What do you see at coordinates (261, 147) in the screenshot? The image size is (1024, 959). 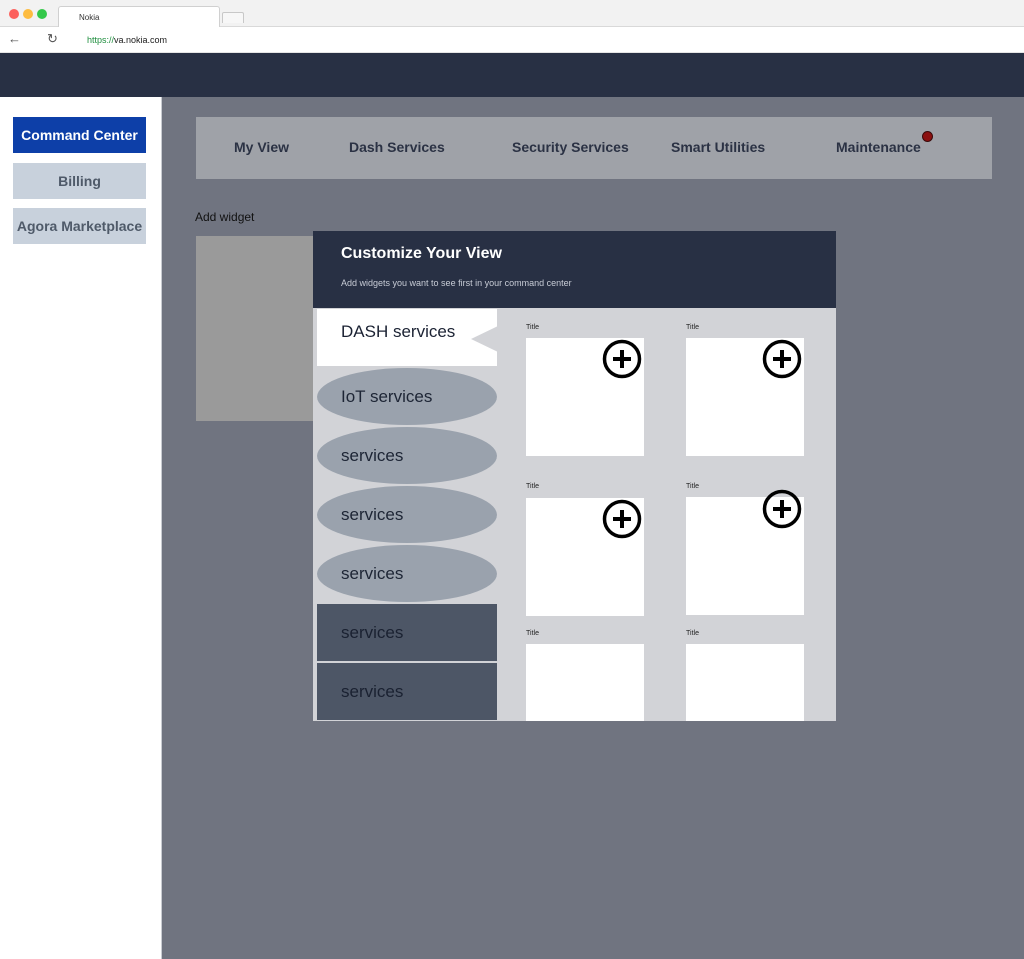 I see `tab-my-view: My View` at bounding box center [261, 147].